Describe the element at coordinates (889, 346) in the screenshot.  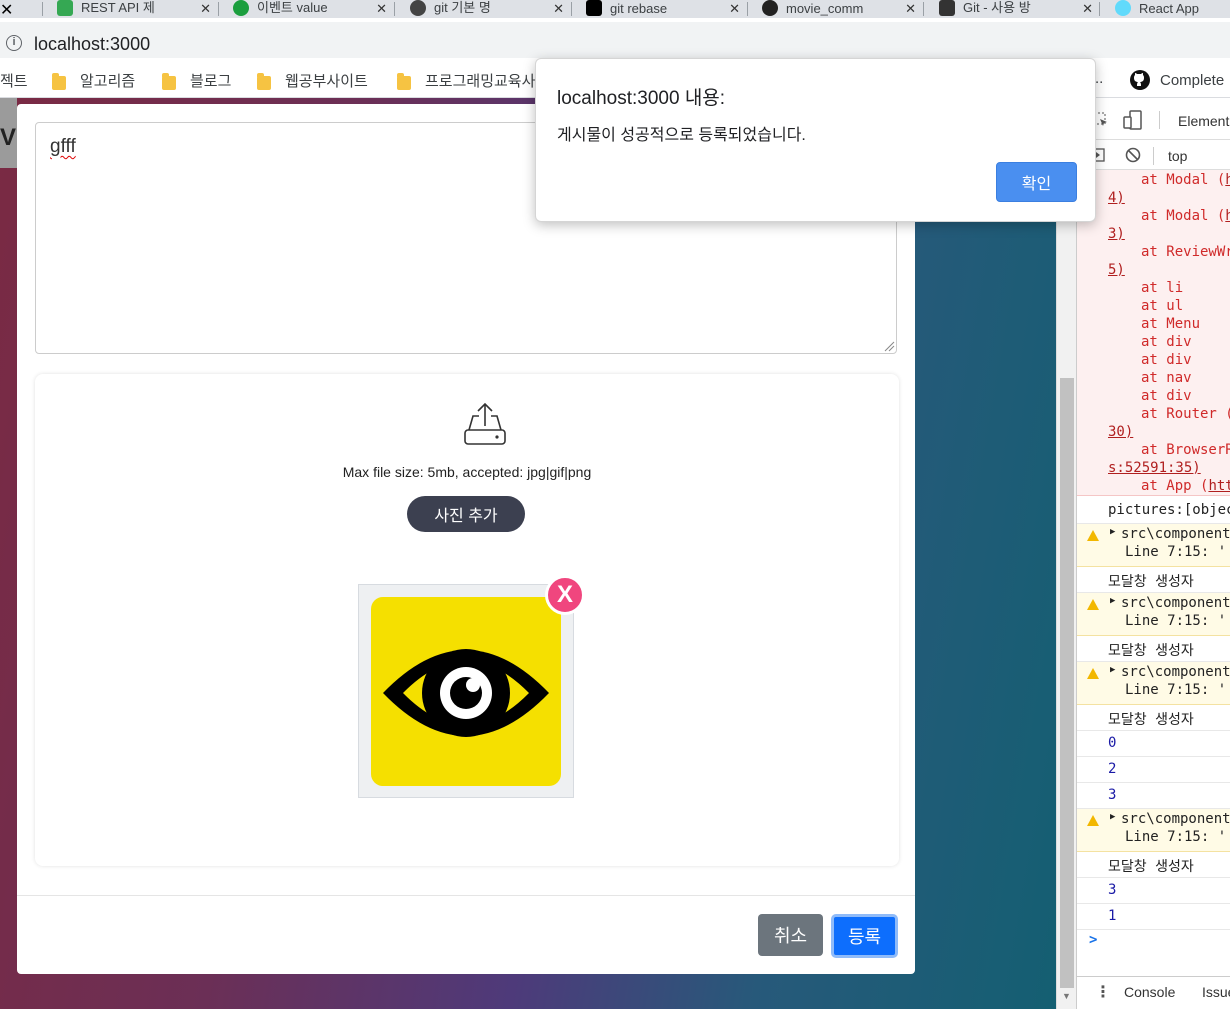
I see `resize-handle-icon` at that location.